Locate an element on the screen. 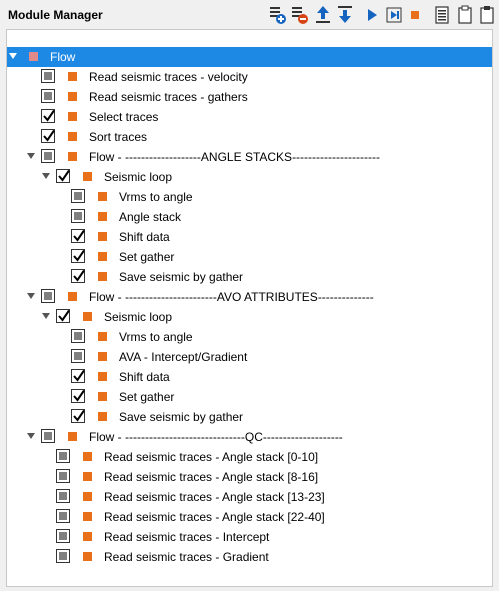 Image resolution: width=499 pixels, height=591 pixels. tree-row-label: Select traces is located at coordinates (124, 117).